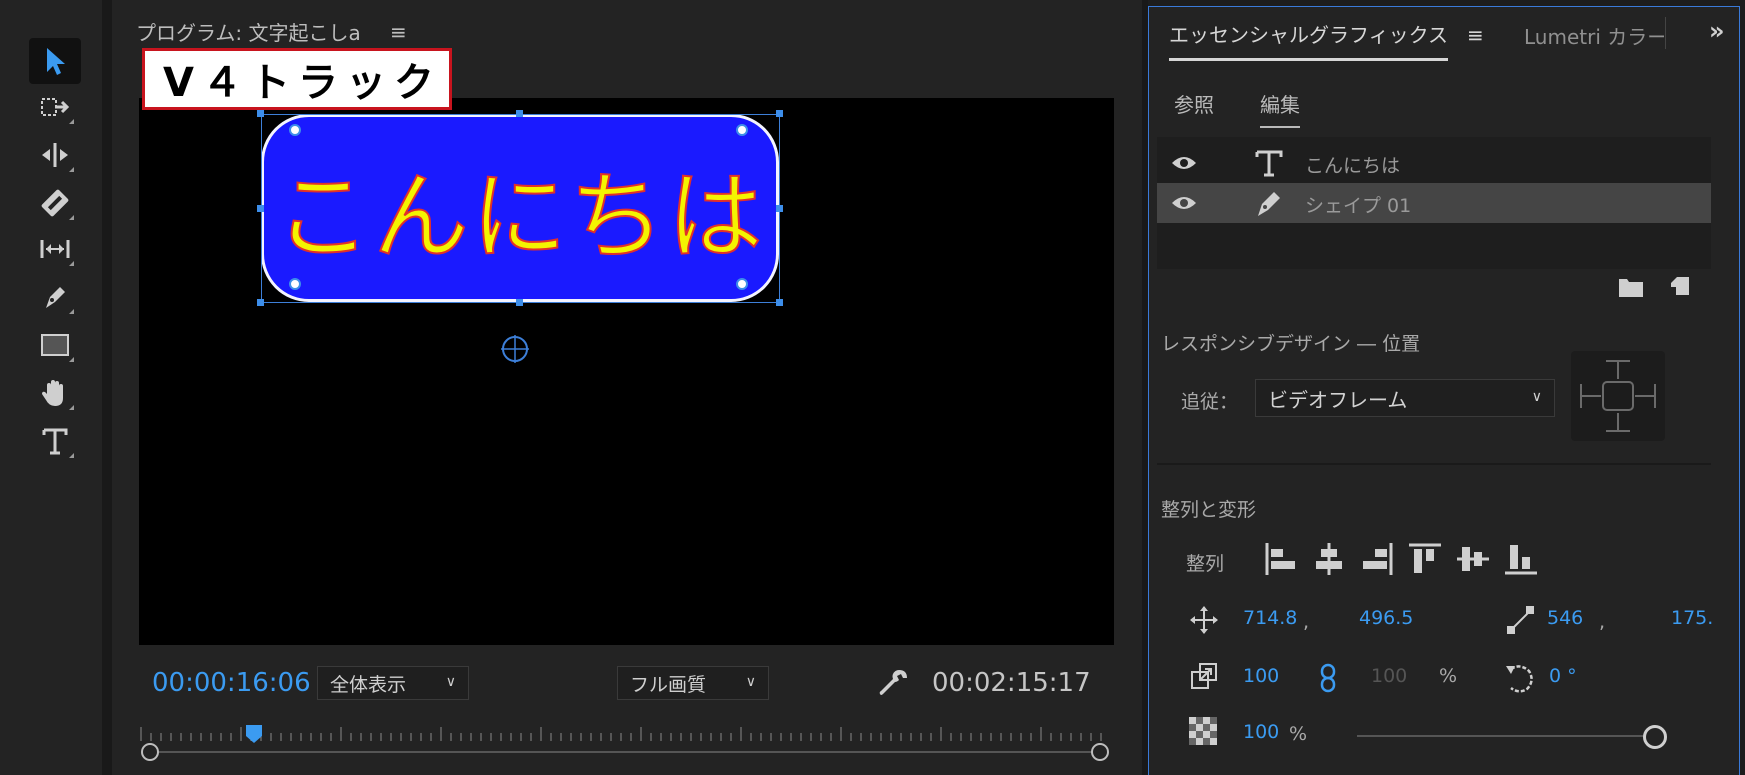 This screenshot has width=1745, height=775. What do you see at coordinates (107, 387) in the screenshot?
I see `panel-gutter` at bounding box center [107, 387].